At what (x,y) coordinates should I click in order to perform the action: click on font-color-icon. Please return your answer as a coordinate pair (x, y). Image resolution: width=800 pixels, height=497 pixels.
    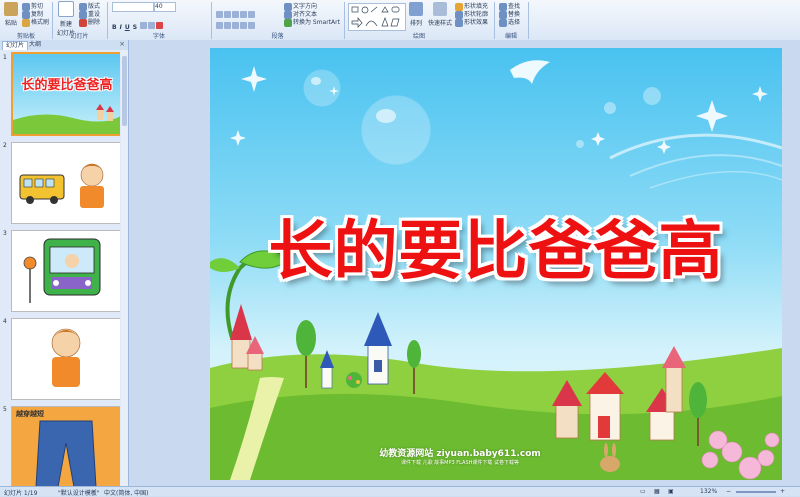
    Looking at the image, I should click on (160, 25).